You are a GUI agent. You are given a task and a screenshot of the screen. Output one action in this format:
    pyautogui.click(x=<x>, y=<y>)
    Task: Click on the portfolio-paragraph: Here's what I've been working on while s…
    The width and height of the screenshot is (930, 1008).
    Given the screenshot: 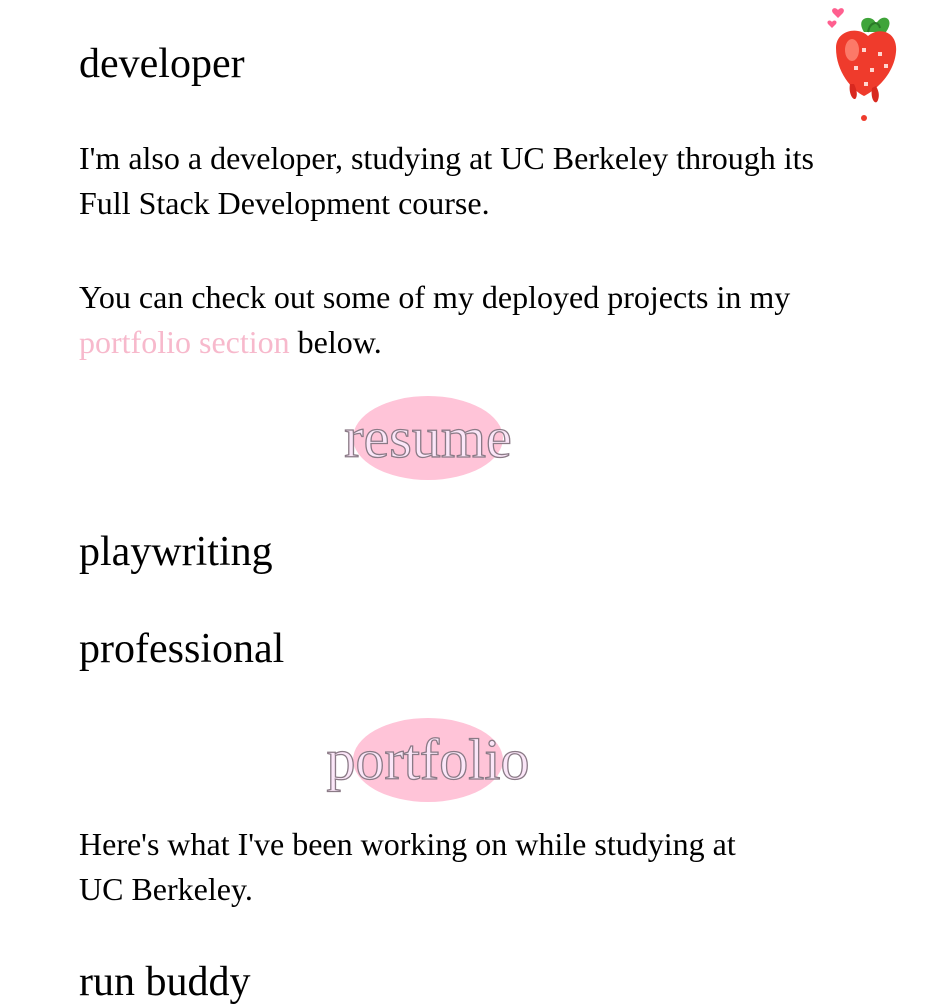 What is the action you would take?
    pyautogui.click(x=407, y=866)
    